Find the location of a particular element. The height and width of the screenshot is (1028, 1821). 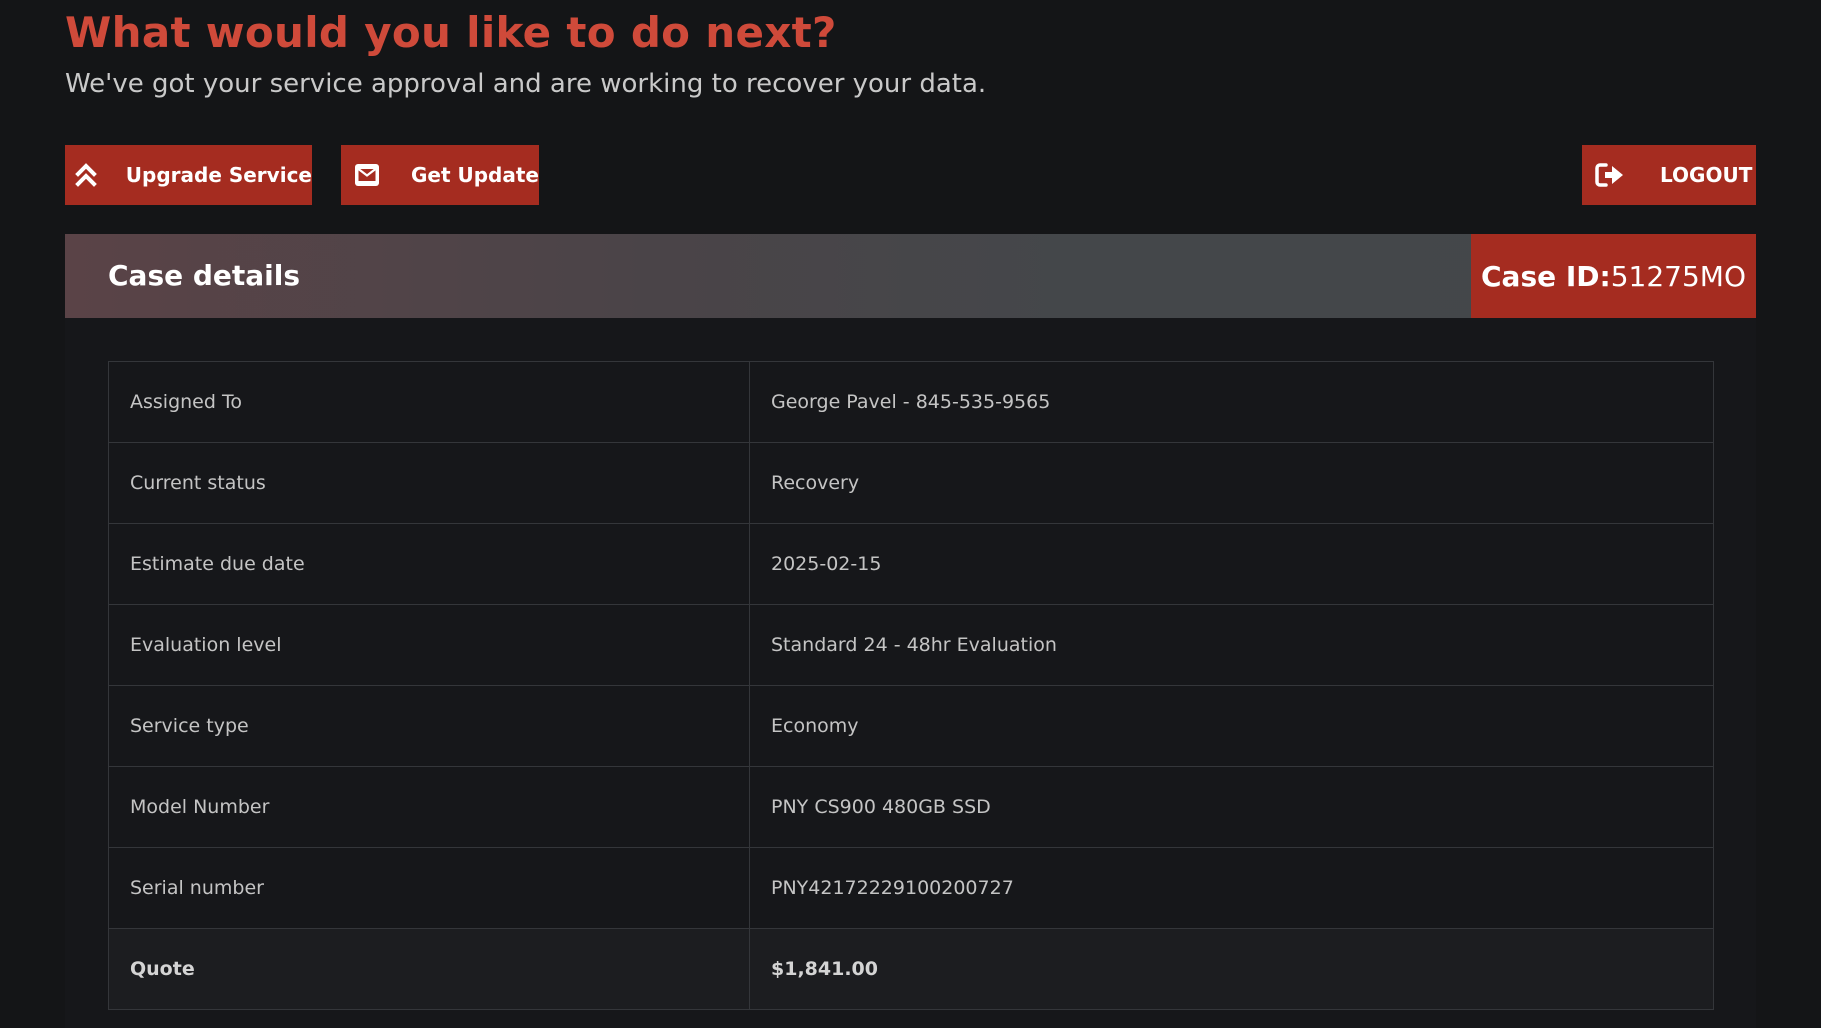

table-row: Model Number PNY CS900 480GB SSD is located at coordinates (911, 807).